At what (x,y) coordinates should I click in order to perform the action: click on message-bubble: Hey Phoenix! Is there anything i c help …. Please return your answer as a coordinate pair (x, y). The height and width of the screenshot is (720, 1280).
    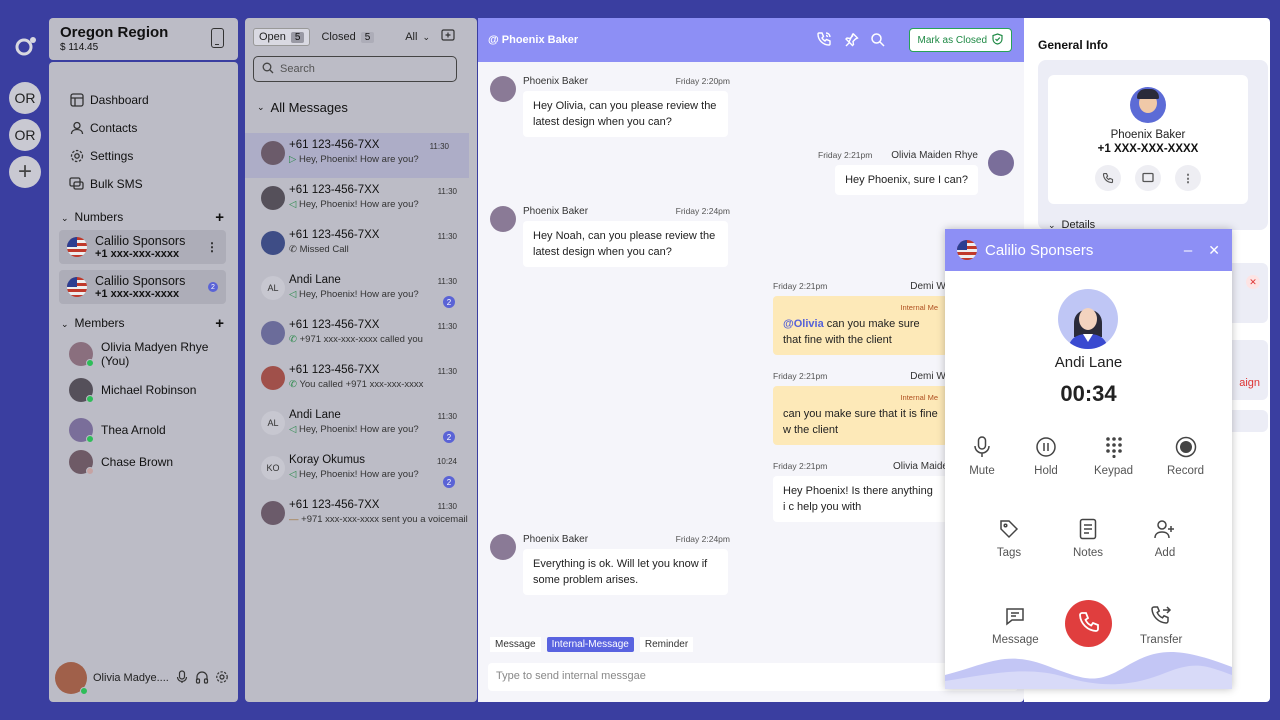
    Looking at the image, I should click on (860, 499).